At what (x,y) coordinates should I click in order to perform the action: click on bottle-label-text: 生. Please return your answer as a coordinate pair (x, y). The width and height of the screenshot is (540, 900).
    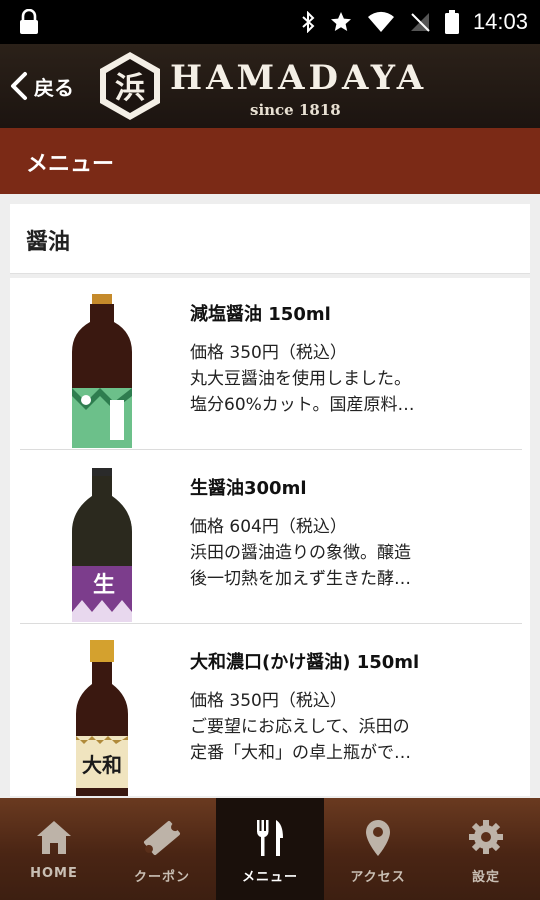
    Looking at the image, I should click on (104, 585).